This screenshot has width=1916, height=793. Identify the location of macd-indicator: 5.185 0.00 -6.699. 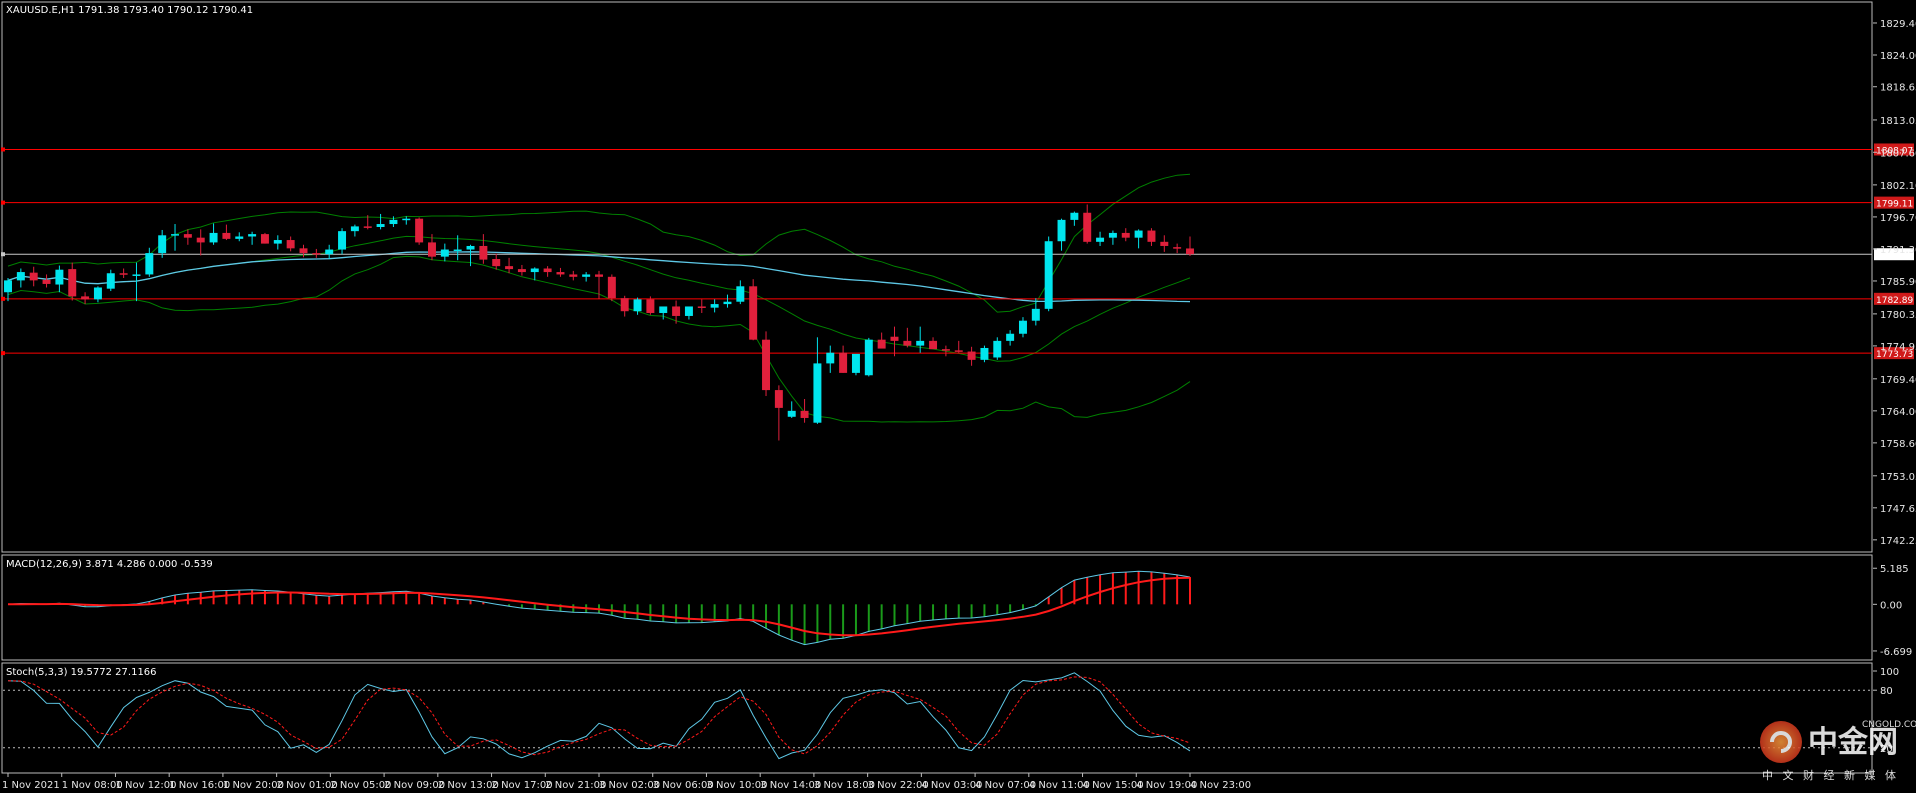
(959, 611).